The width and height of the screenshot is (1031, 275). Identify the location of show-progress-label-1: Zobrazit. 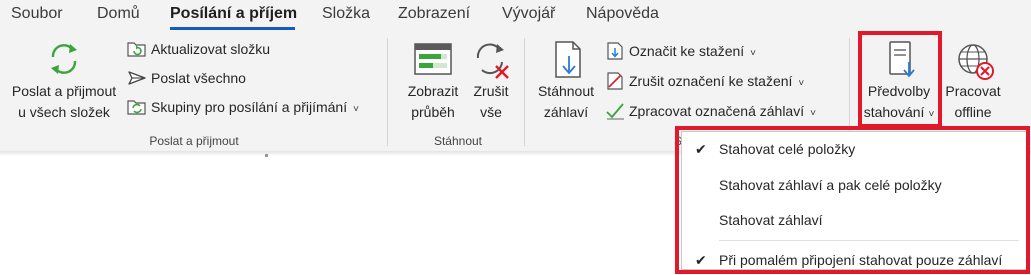
(433, 91).